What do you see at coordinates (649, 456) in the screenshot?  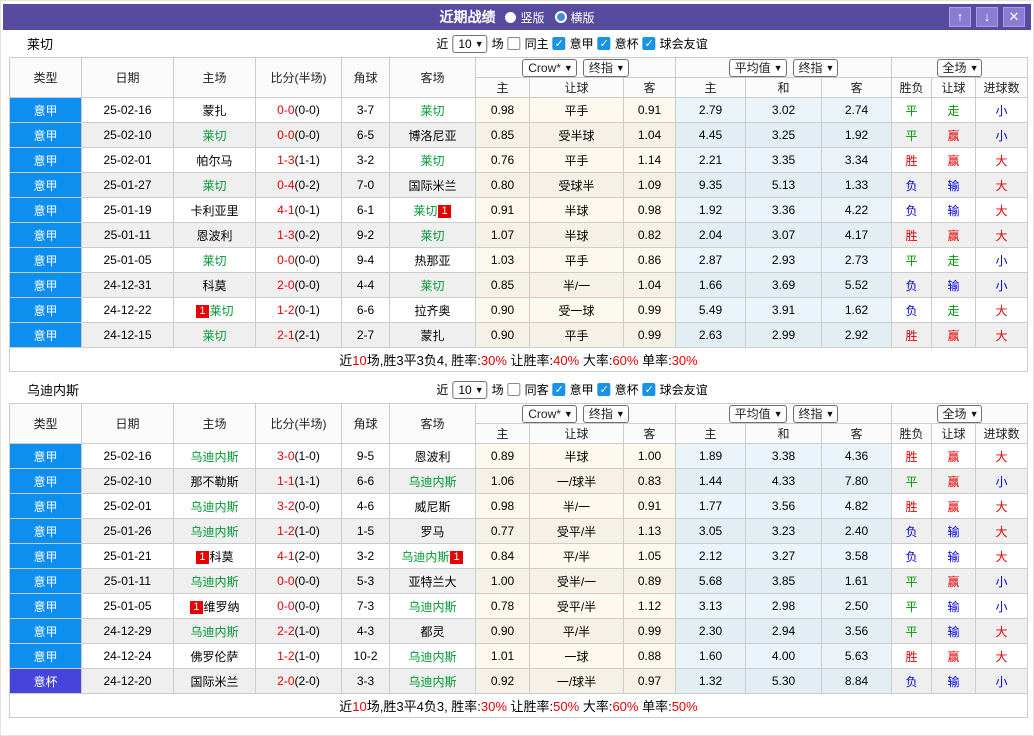 I see `handicap-away-odds-cell: 1.00` at bounding box center [649, 456].